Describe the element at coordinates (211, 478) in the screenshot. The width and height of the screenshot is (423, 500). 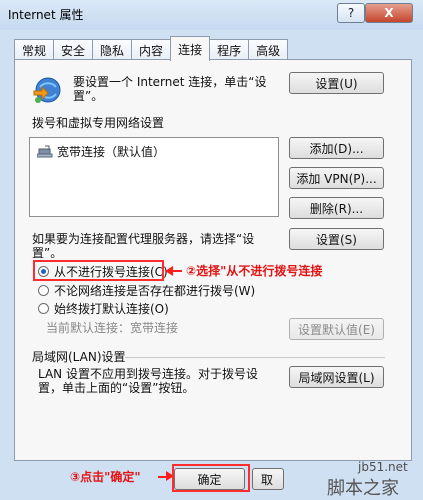
I see `highlight-ok-button` at that location.